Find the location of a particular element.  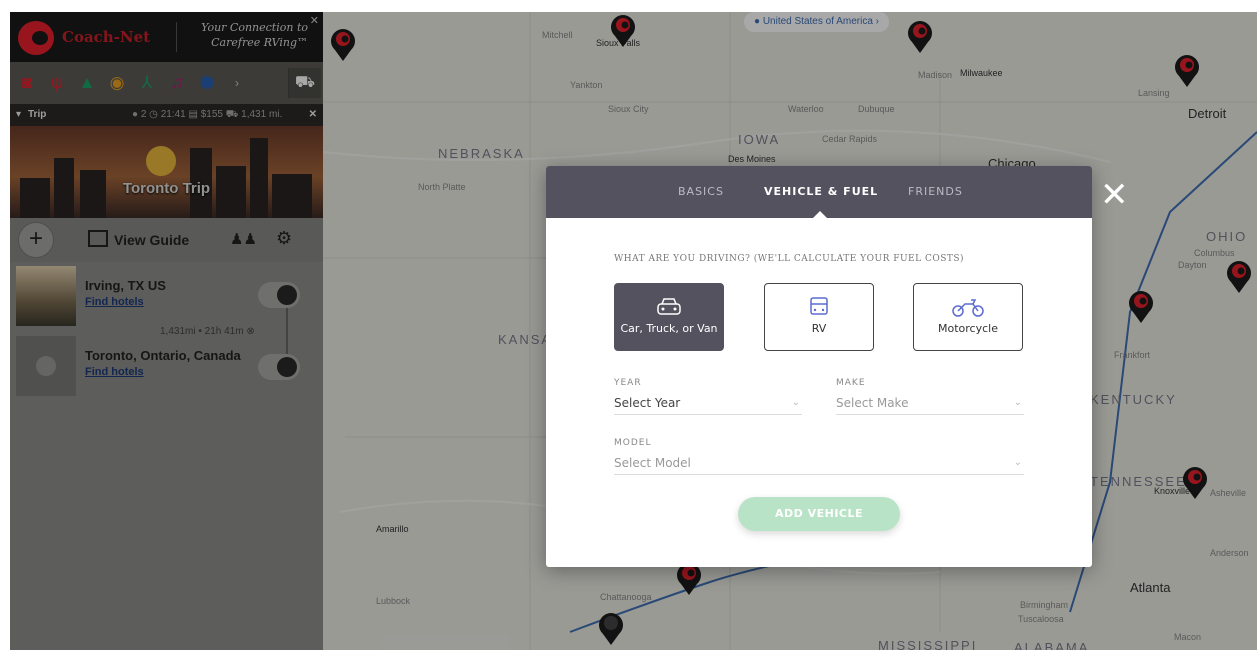

motorcycle-icon is located at coordinates (968, 308).